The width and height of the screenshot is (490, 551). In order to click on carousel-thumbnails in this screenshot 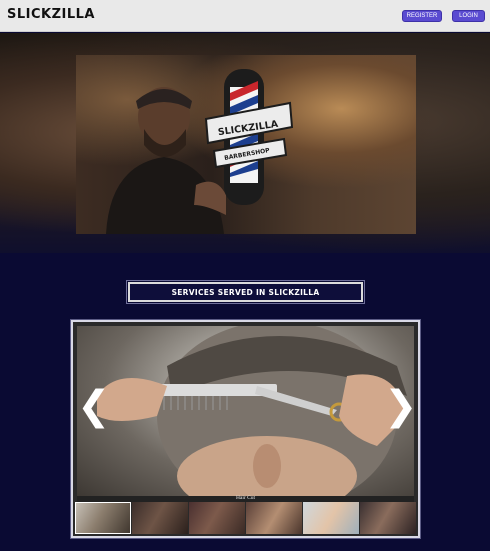, I will do `click(245, 518)`.